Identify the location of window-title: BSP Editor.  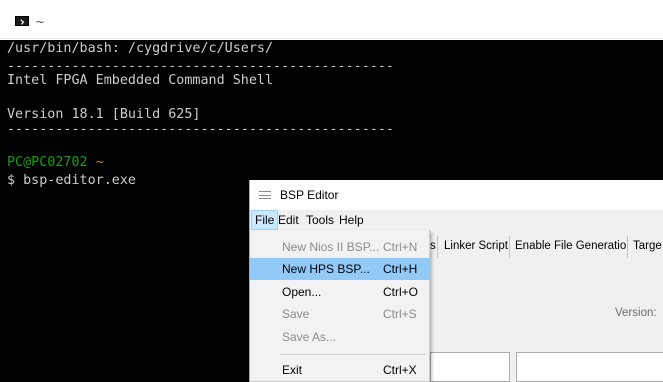
(309, 195).